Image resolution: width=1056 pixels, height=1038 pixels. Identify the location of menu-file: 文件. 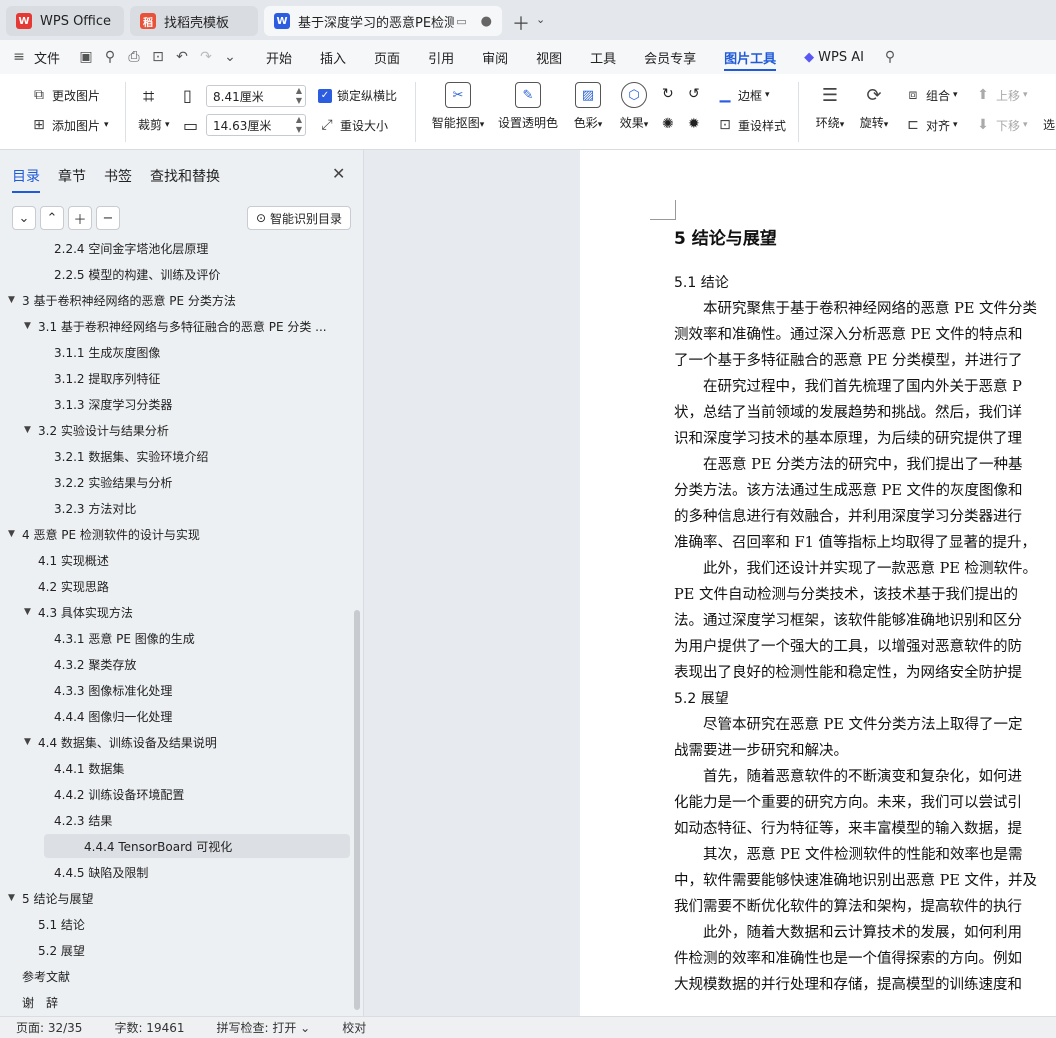
(52, 57).